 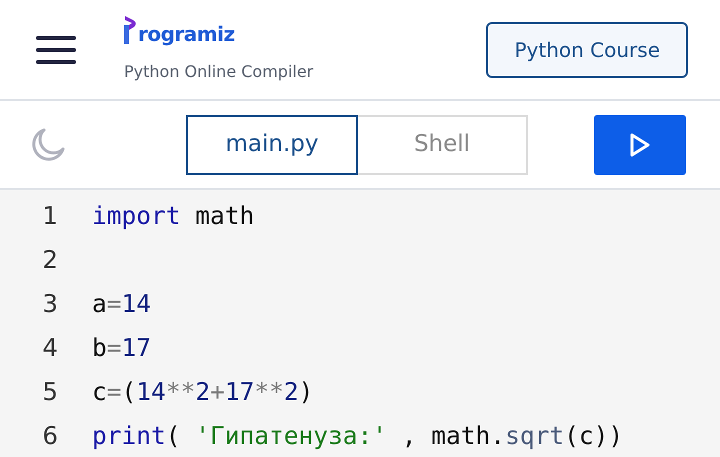 I want to click on subtitle: Python Online Compiler, so click(x=219, y=71).